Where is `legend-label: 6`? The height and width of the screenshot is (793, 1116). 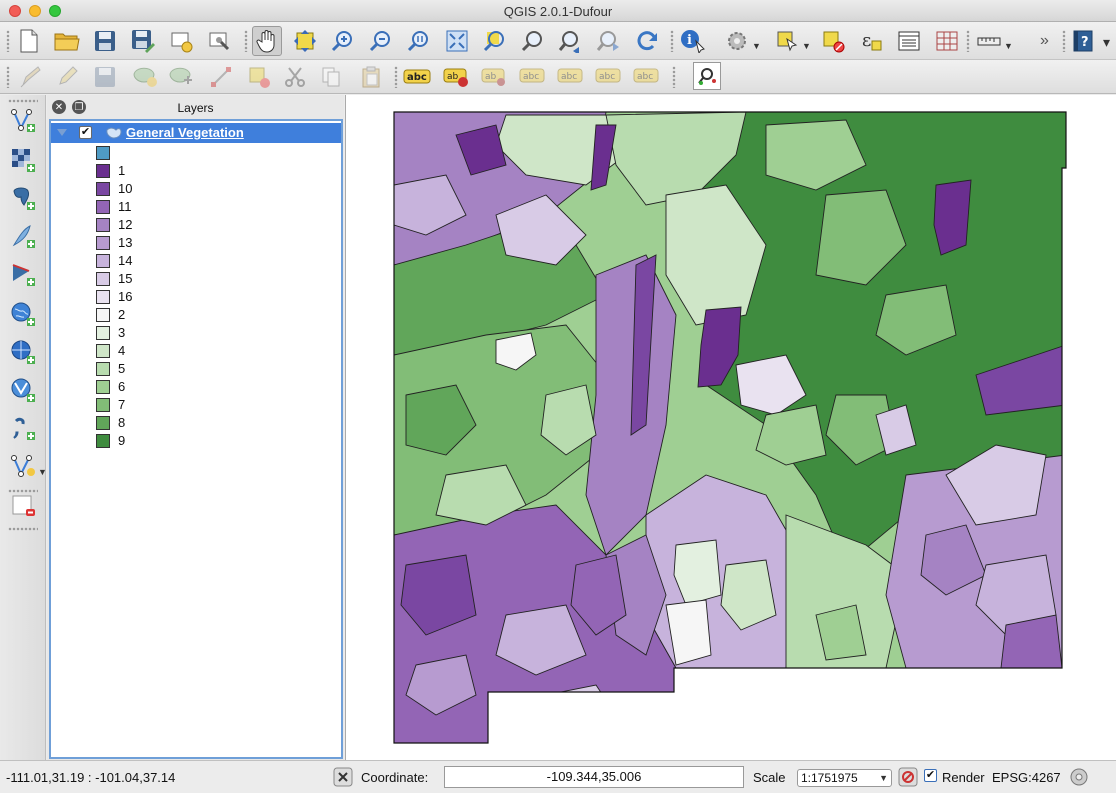 legend-label: 6 is located at coordinates (122, 386).